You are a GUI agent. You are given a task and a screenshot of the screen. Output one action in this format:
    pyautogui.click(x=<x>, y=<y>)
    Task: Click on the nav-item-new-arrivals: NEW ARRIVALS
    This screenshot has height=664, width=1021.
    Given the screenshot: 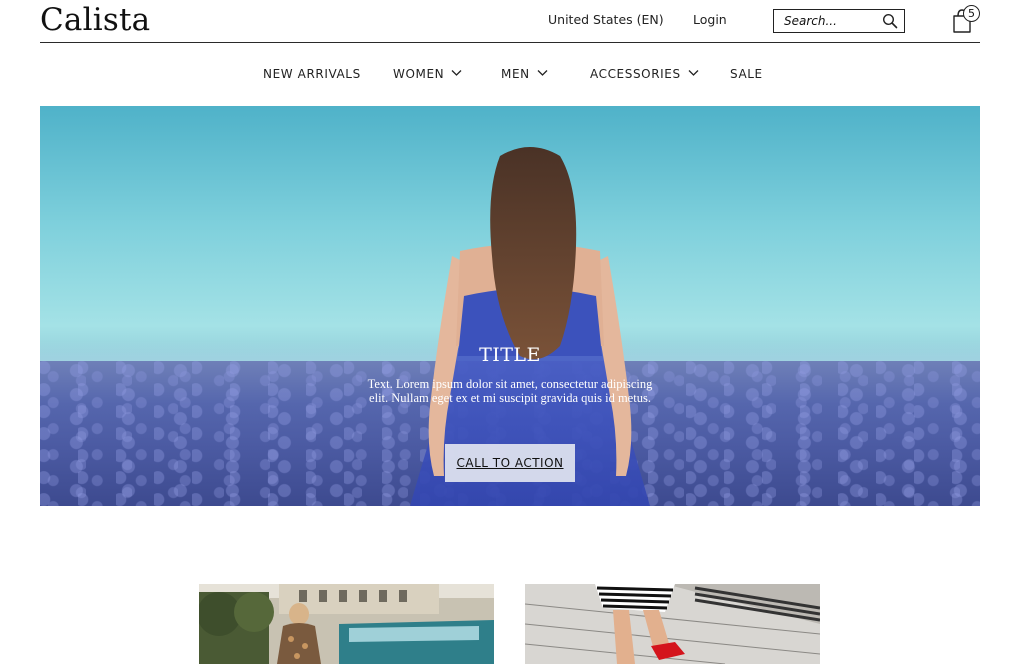 What is the action you would take?
    pyautogui.click(x=312, y=74)
    